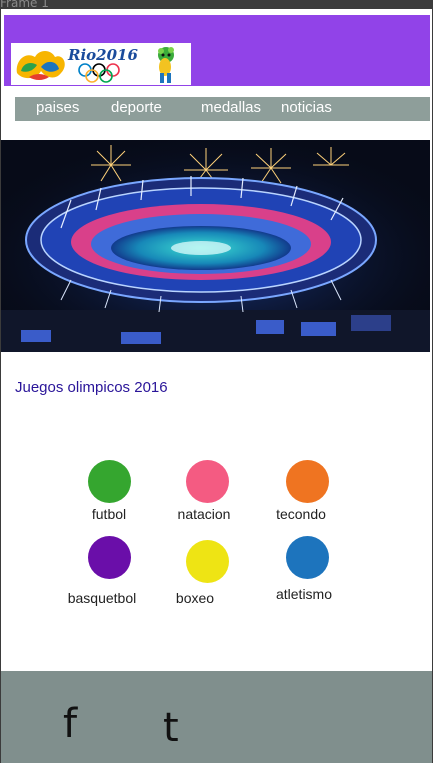 Image resolution: width=433 pixels, height=763 pixels. What do you see at coordinates (109, 557) in the screenshot?
I see `sport-dot-basquetbol` at bounding box center [109, 557].